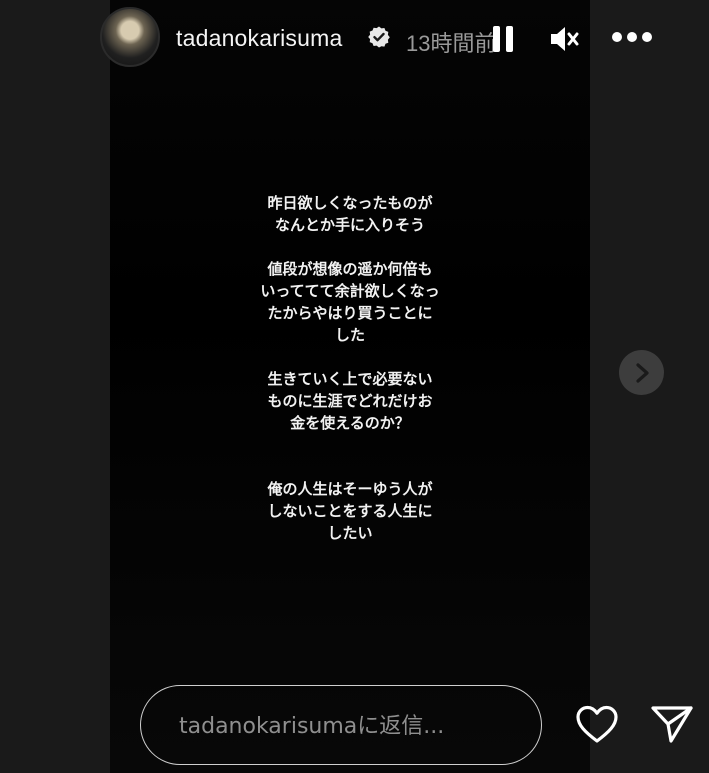 The image size is (709, 773). I want to click on username: tadanokarisuma, so click(259, 38).